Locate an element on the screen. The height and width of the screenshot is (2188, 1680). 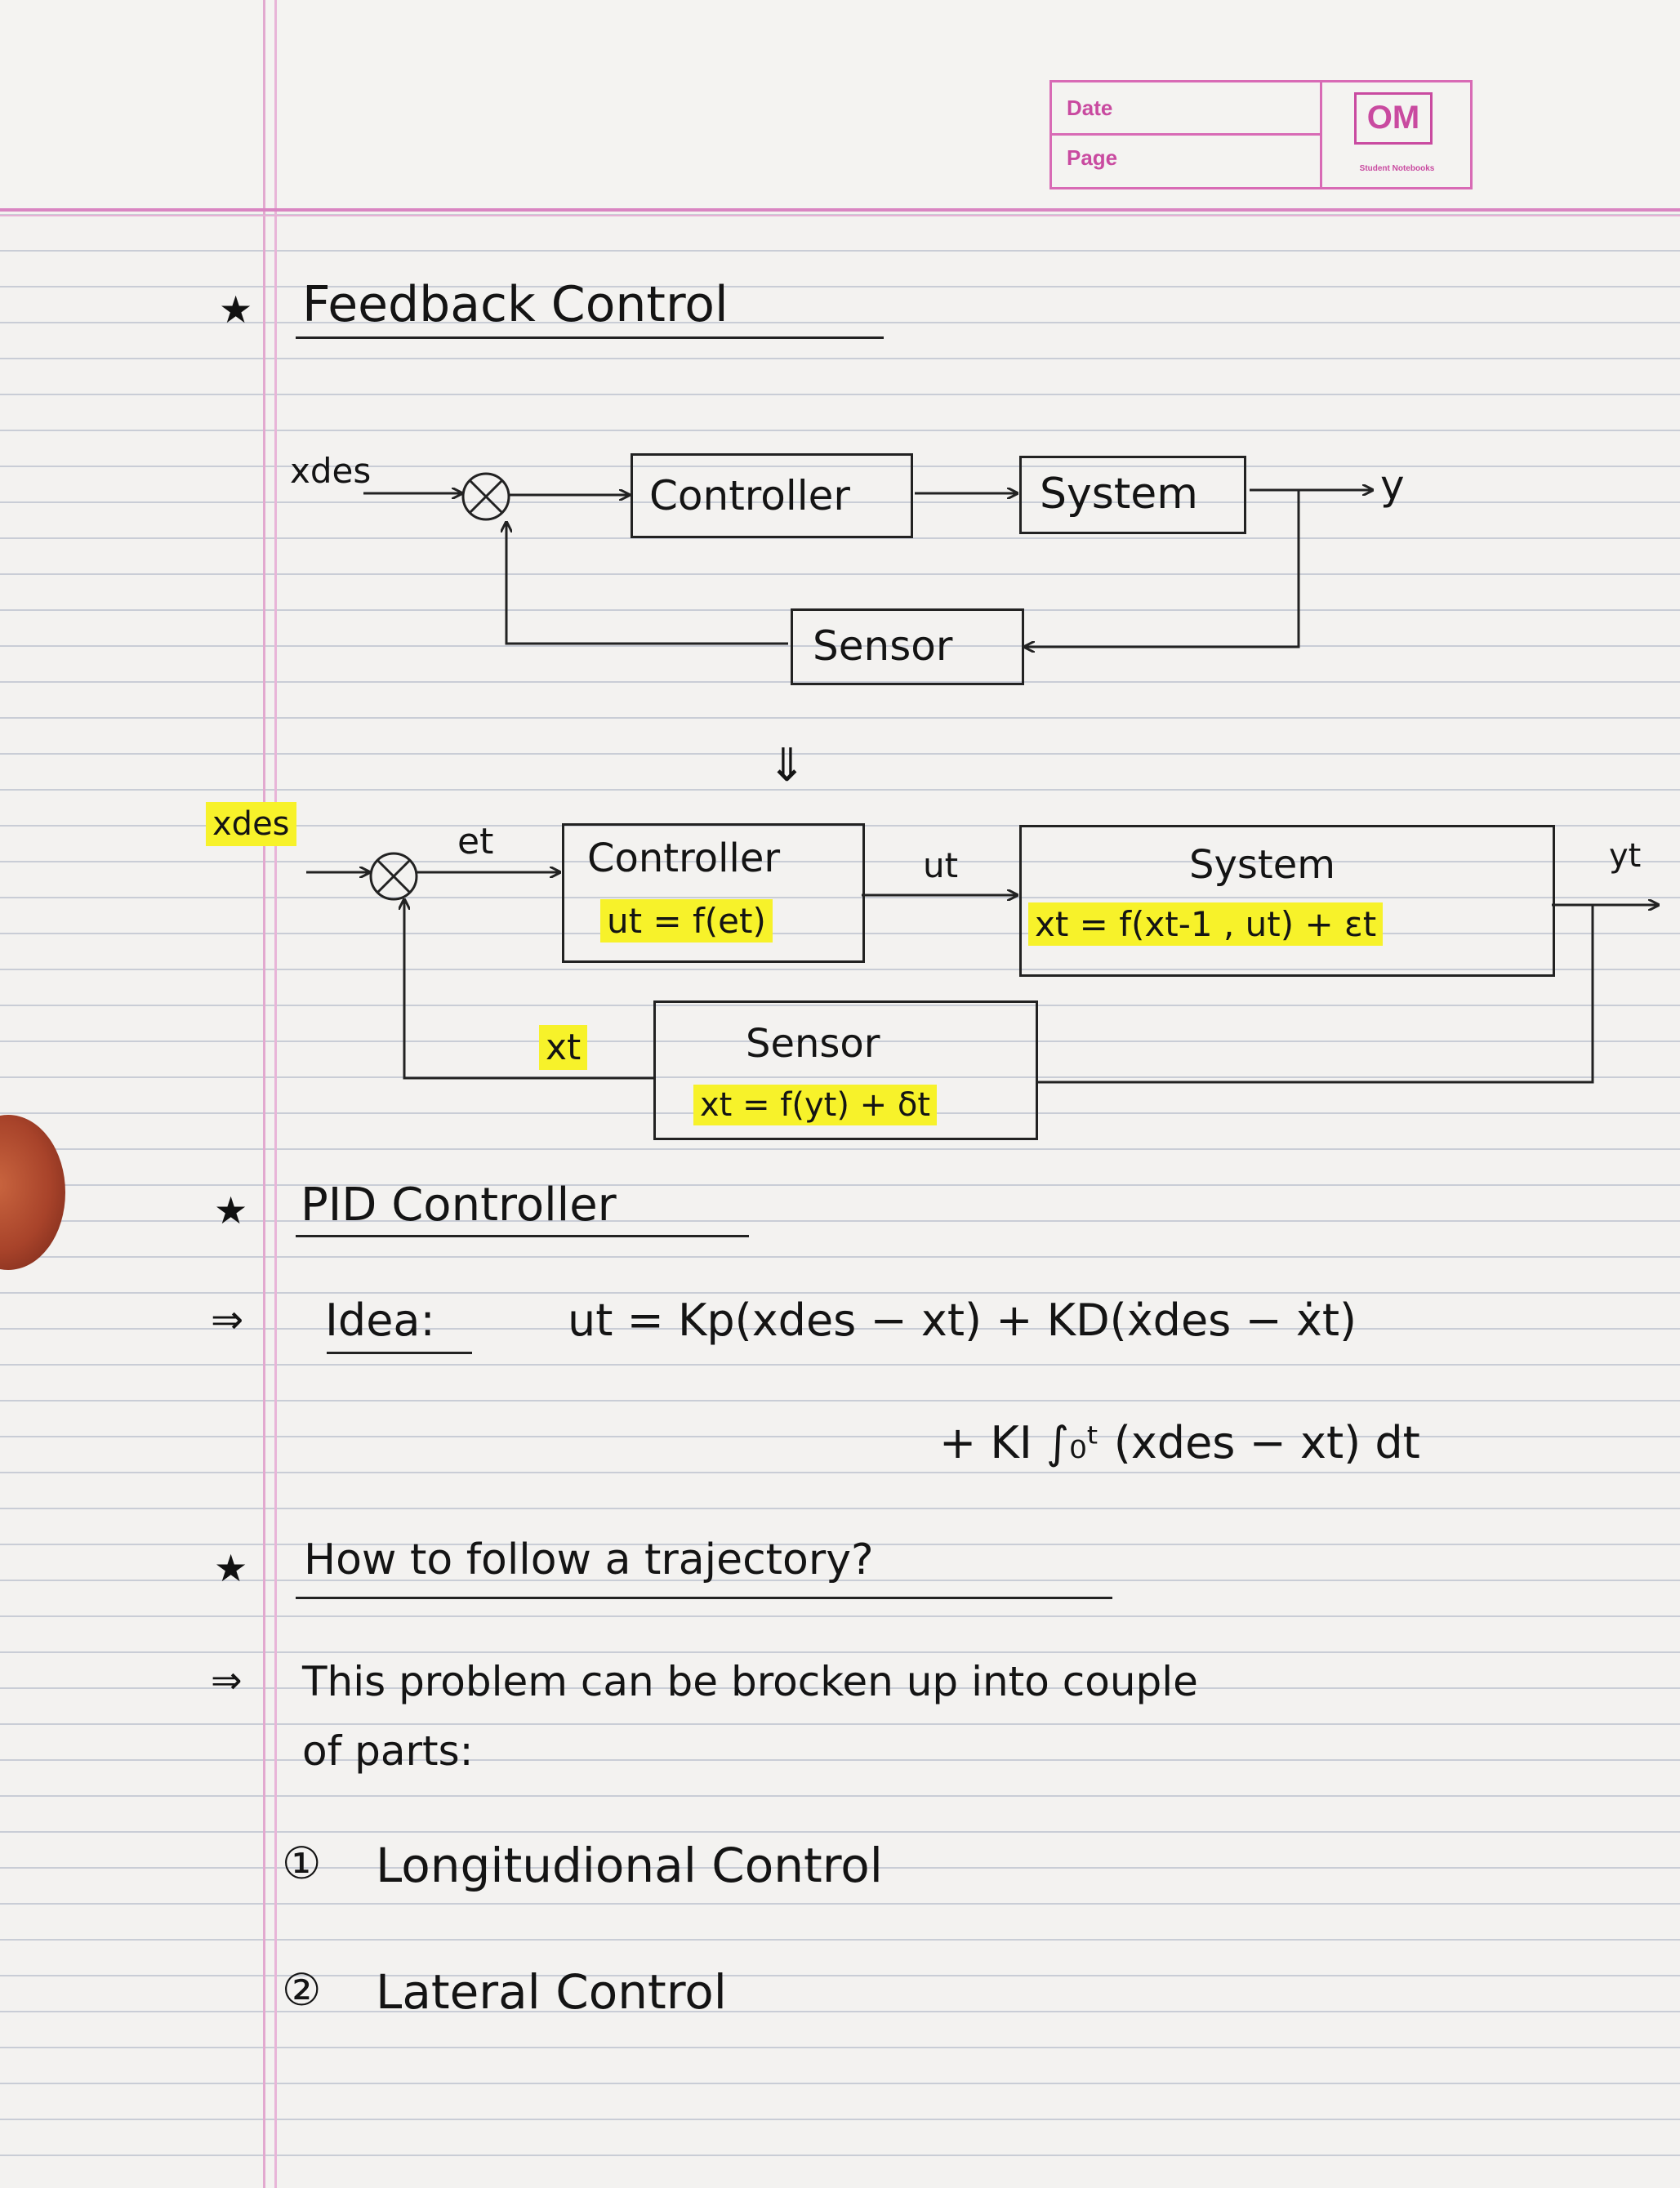
d1-controller-box: Controller is located at coordinates (772, 495).